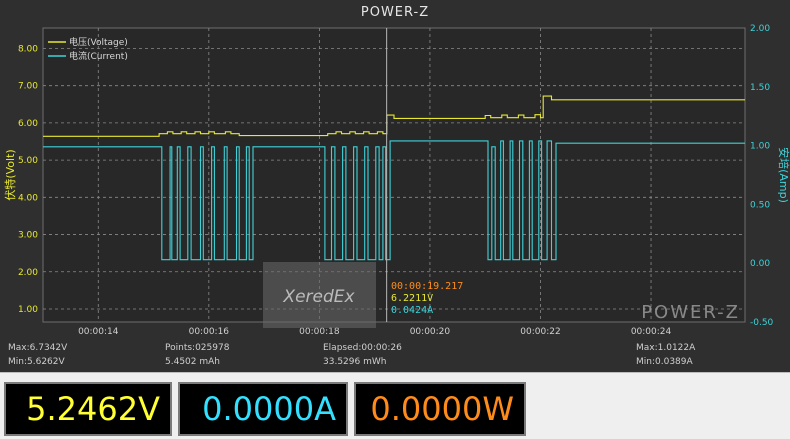  I want to click on y-right-tick-label: 0.50, so click(760, 205).